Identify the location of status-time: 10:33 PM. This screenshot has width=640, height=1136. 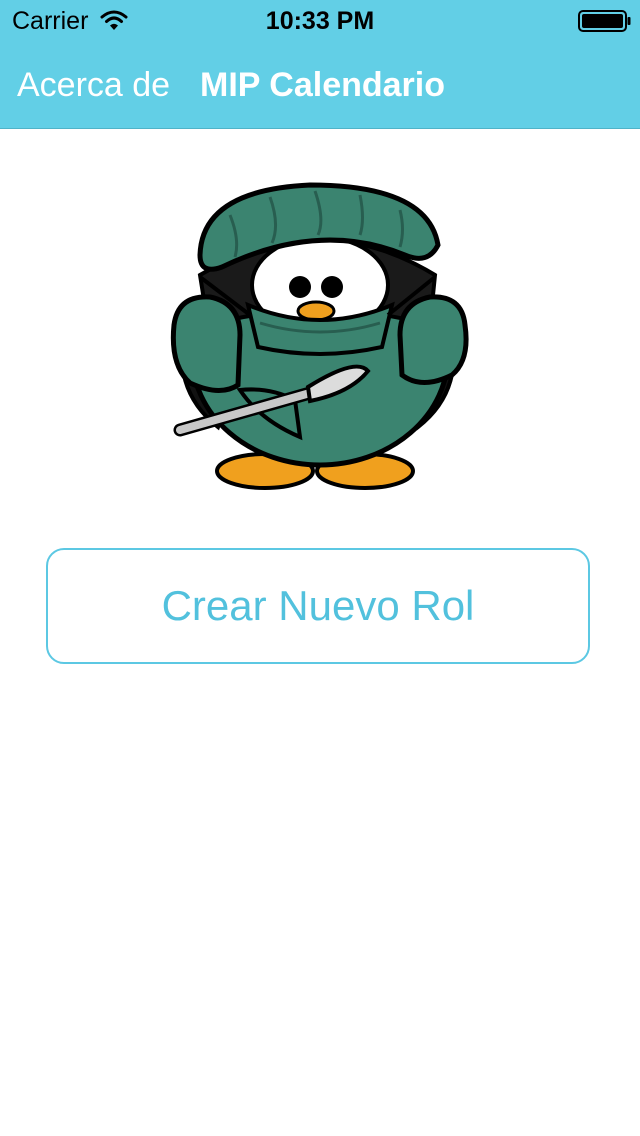
(320, 21).